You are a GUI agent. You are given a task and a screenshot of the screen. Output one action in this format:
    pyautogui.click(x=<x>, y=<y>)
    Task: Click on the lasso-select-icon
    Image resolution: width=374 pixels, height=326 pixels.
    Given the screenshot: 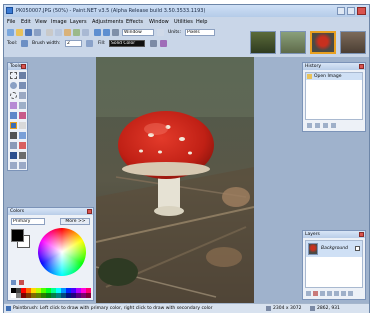 What is the action you would take?
    pyautogui.click(x=13, y=85)
    